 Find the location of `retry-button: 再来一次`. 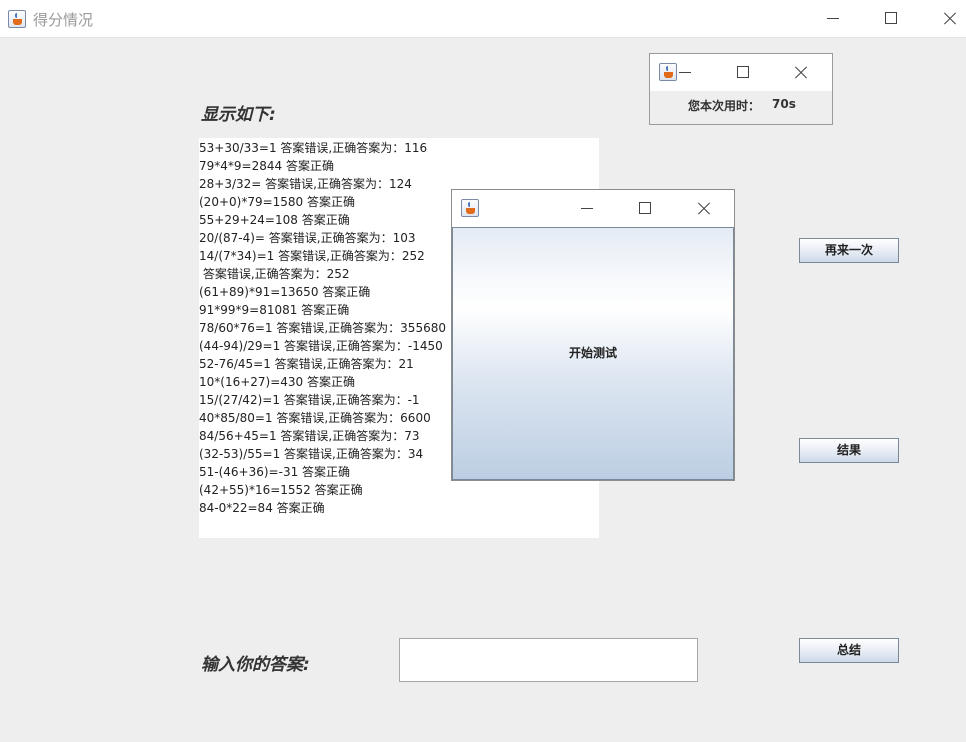

retry-button: 再来一次 is located at coordinates (849, 250).